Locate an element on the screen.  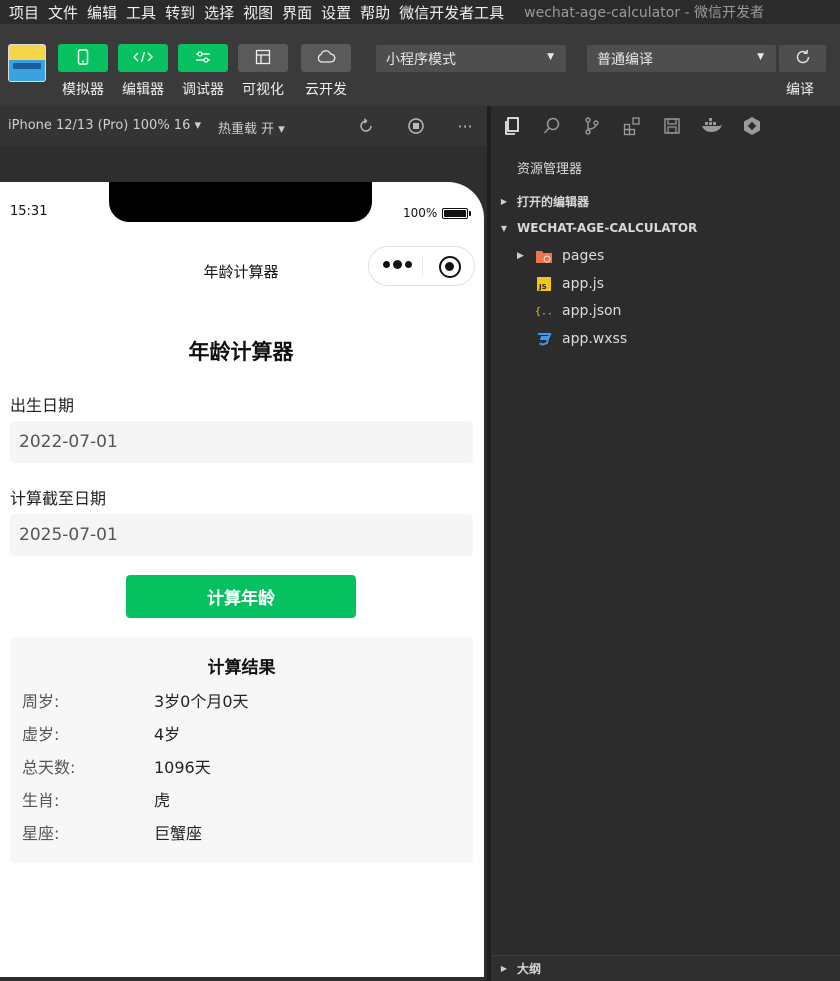
calculate-button: 计算年龄 is located at coordinates (241, 596).